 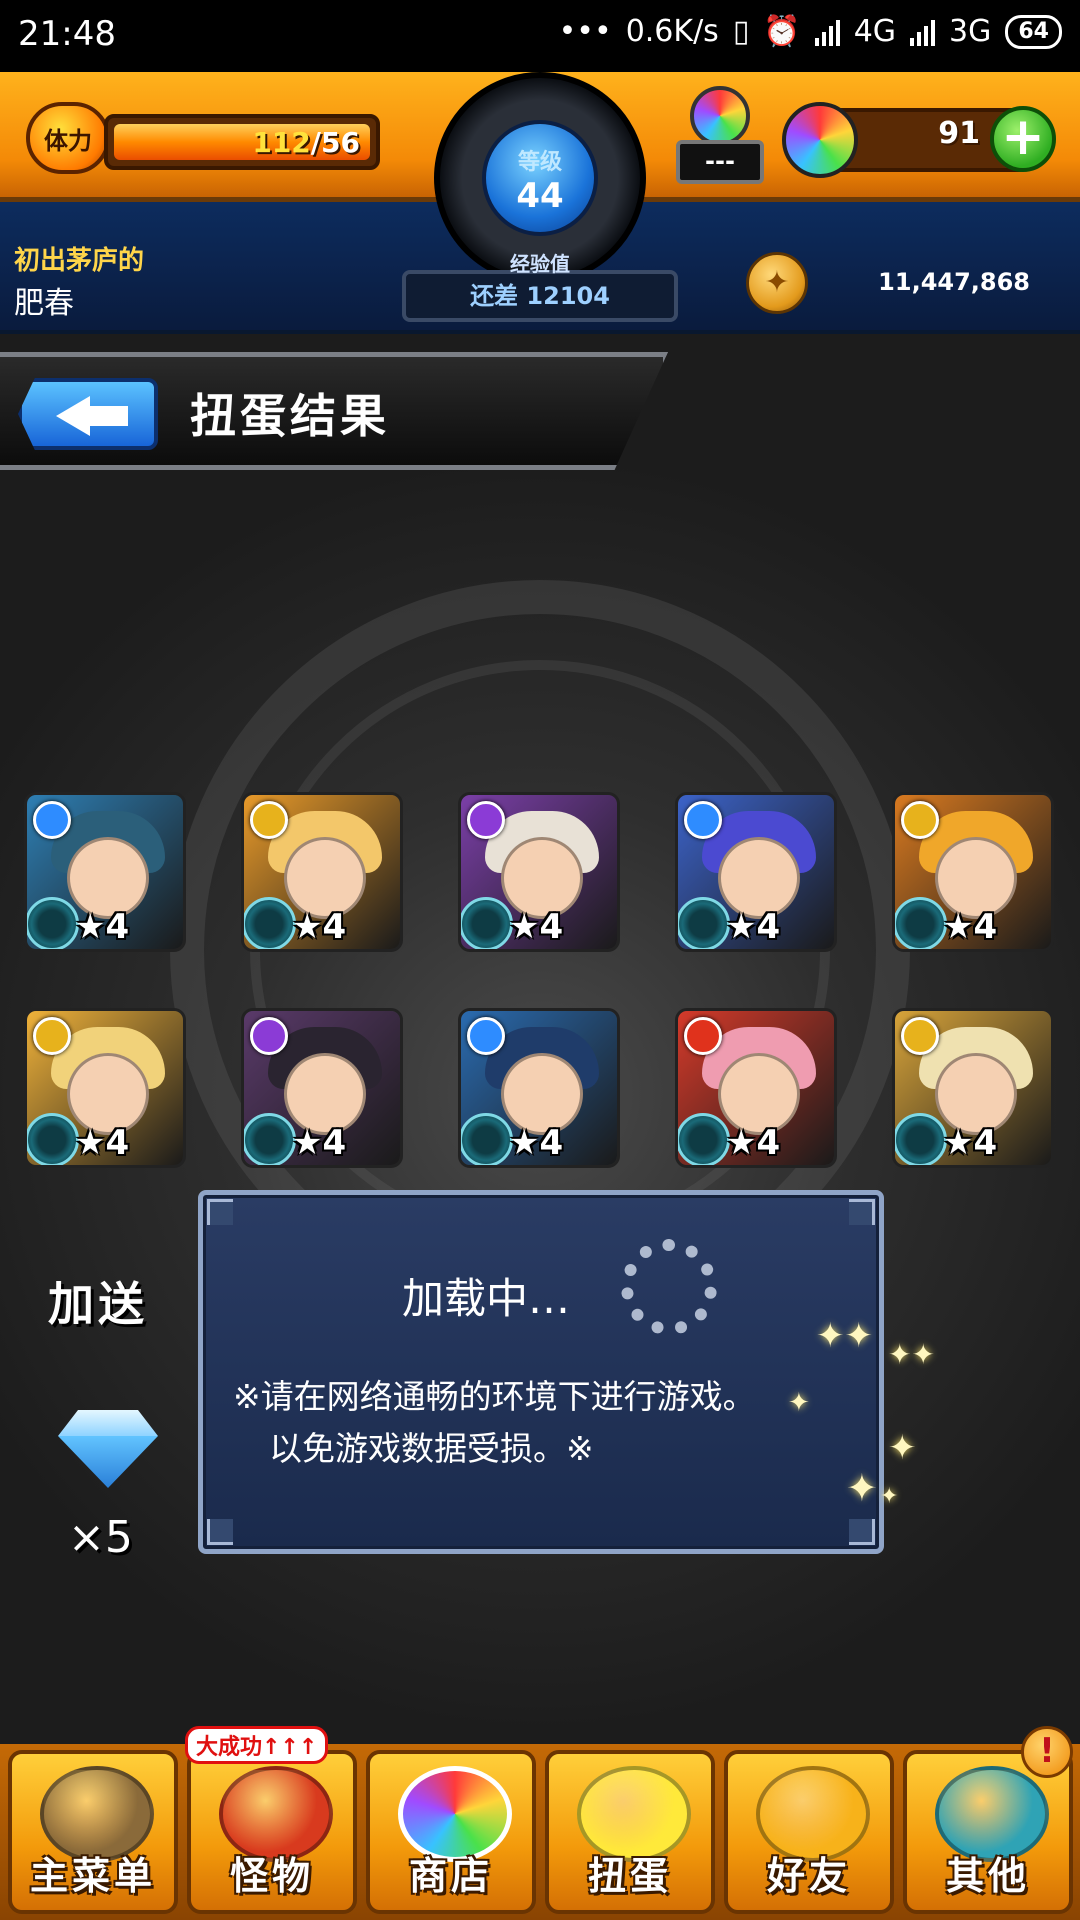 I want to click on coin-count: 11,447,868, so click(x=954, y=282).